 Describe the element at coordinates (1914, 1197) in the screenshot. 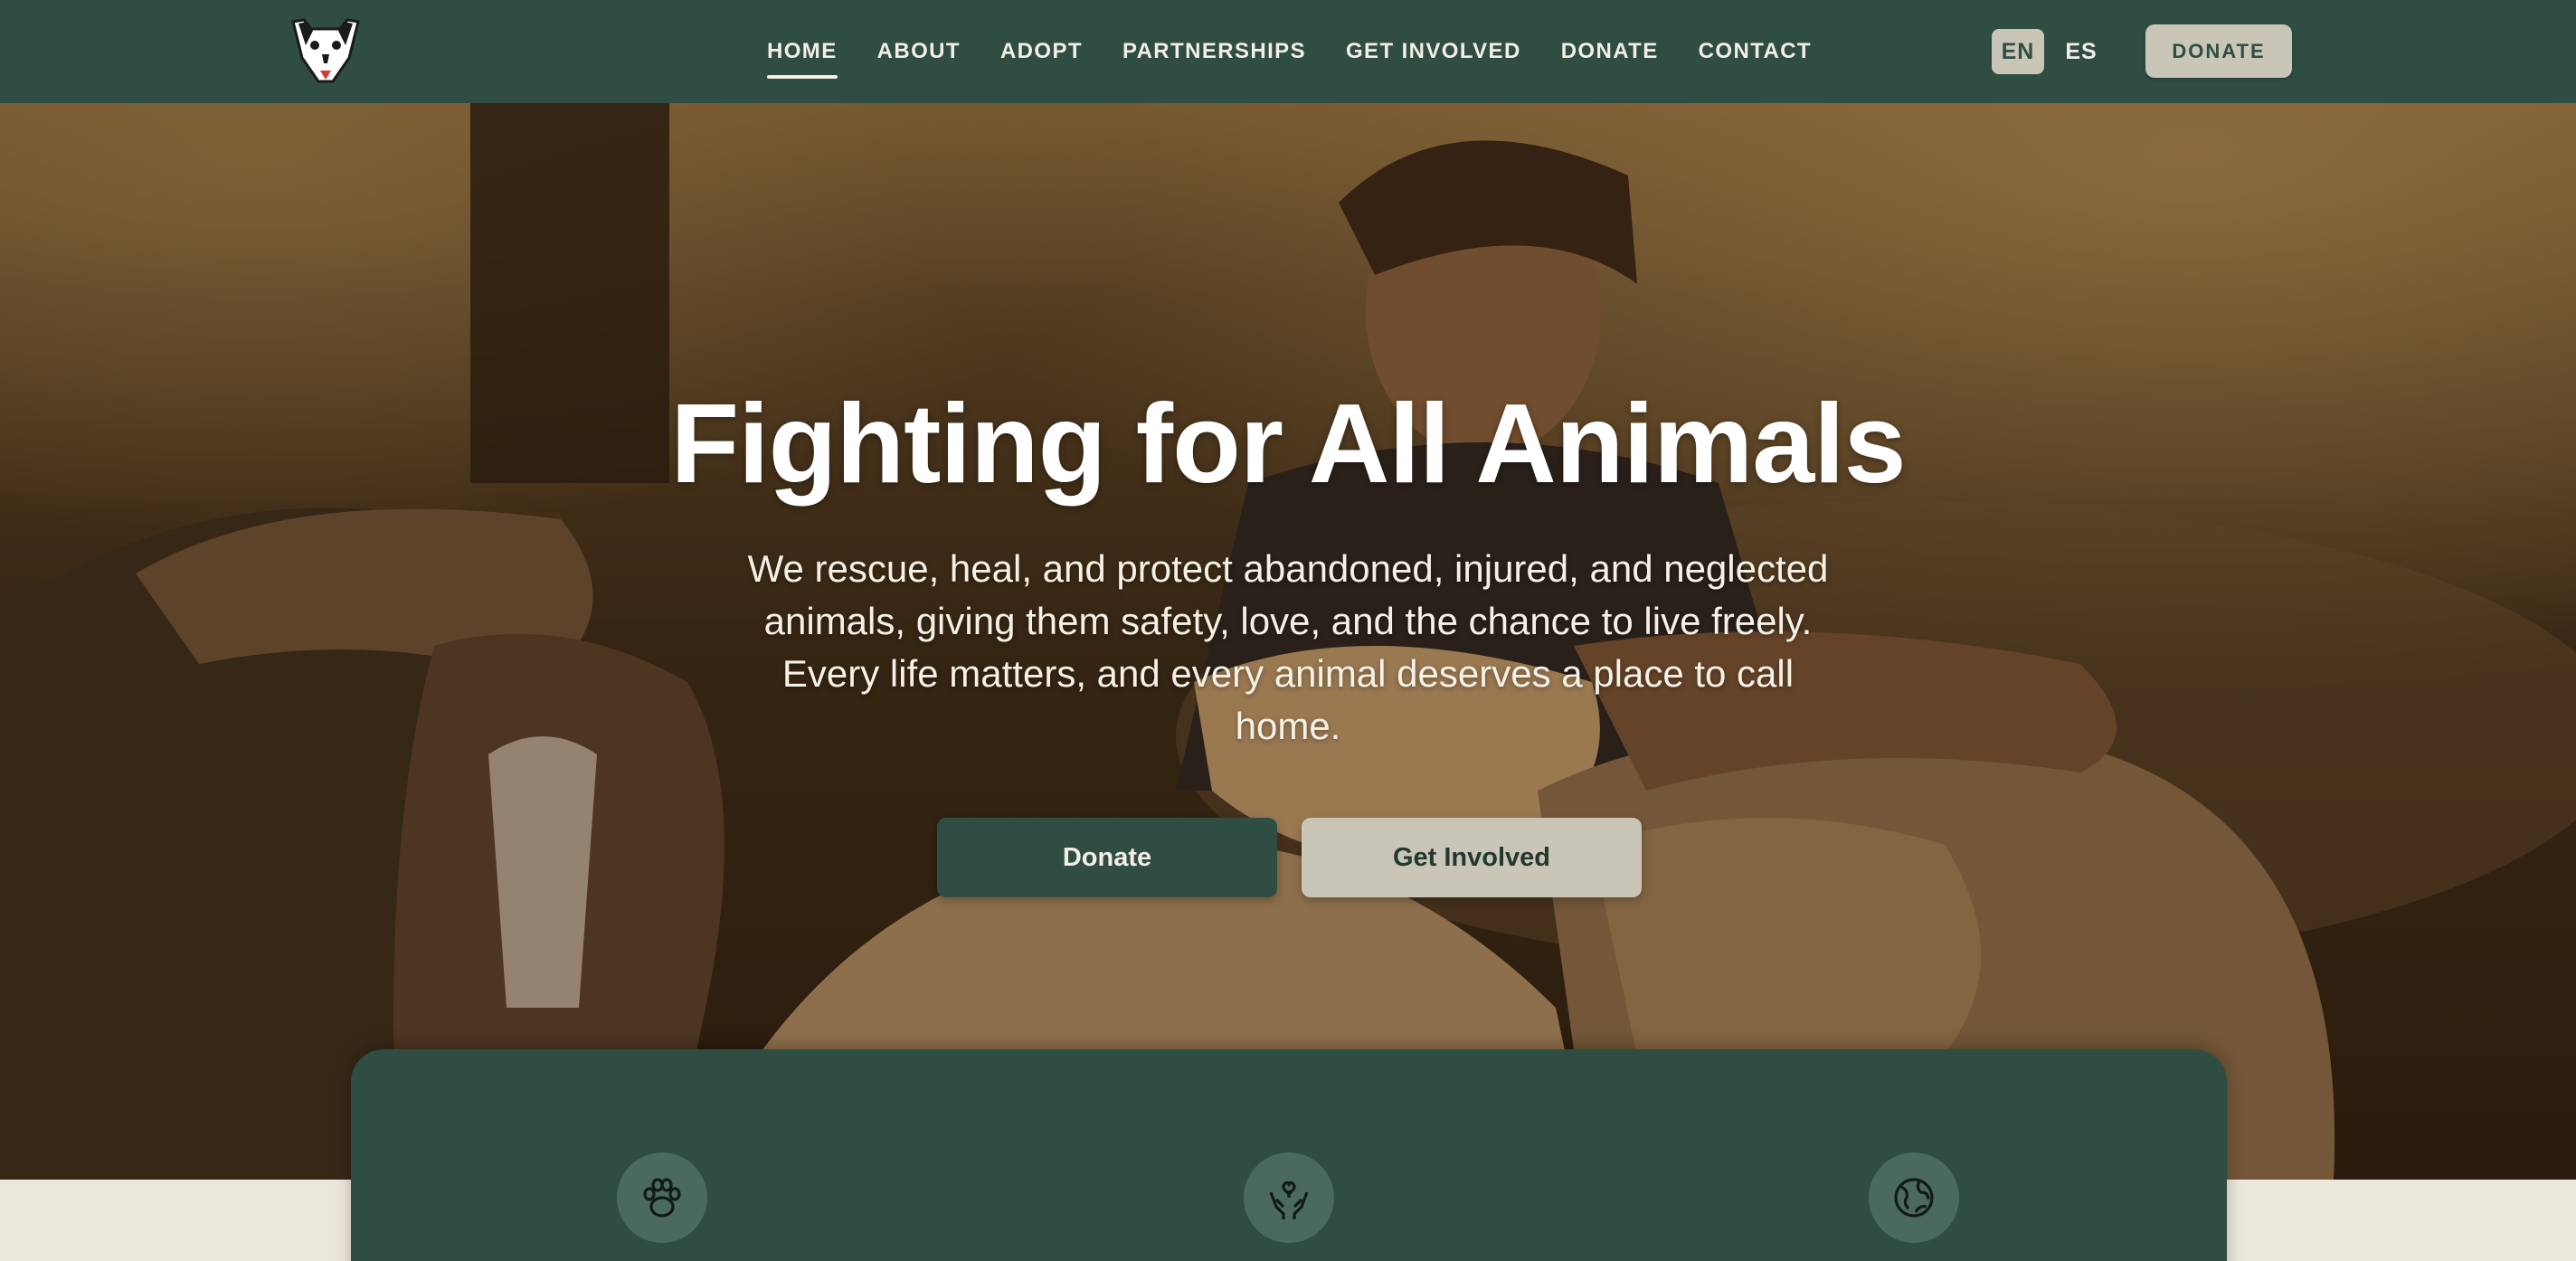

I see `globe-icon` at that location.